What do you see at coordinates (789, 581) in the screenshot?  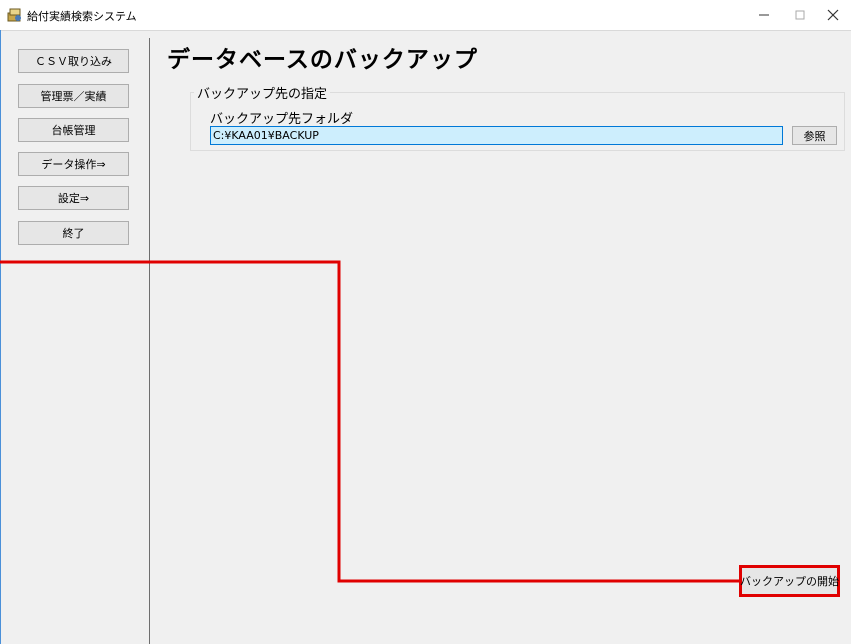 I see `start-backup-button: バックアップの開始` at bounding box center [789, 581].